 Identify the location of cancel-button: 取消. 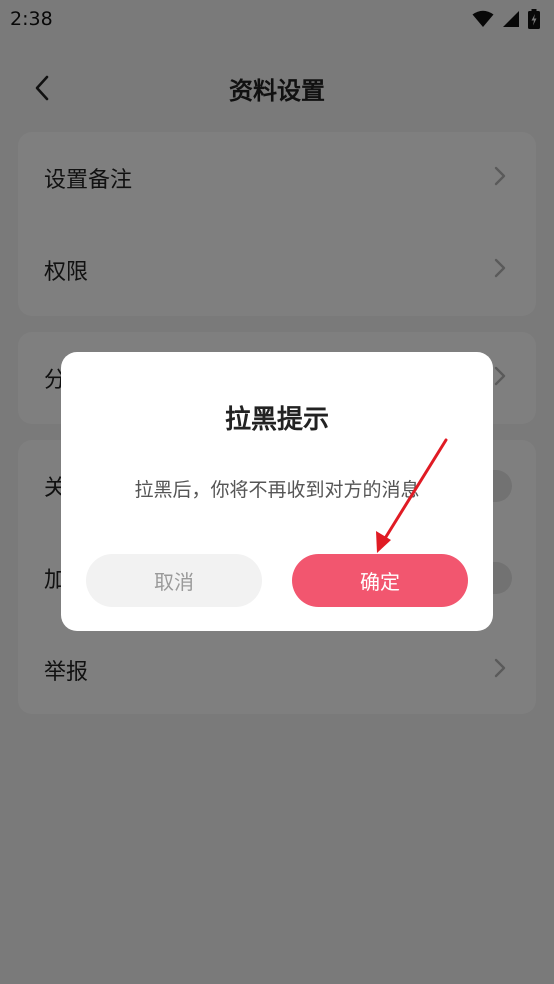
(174, 580).